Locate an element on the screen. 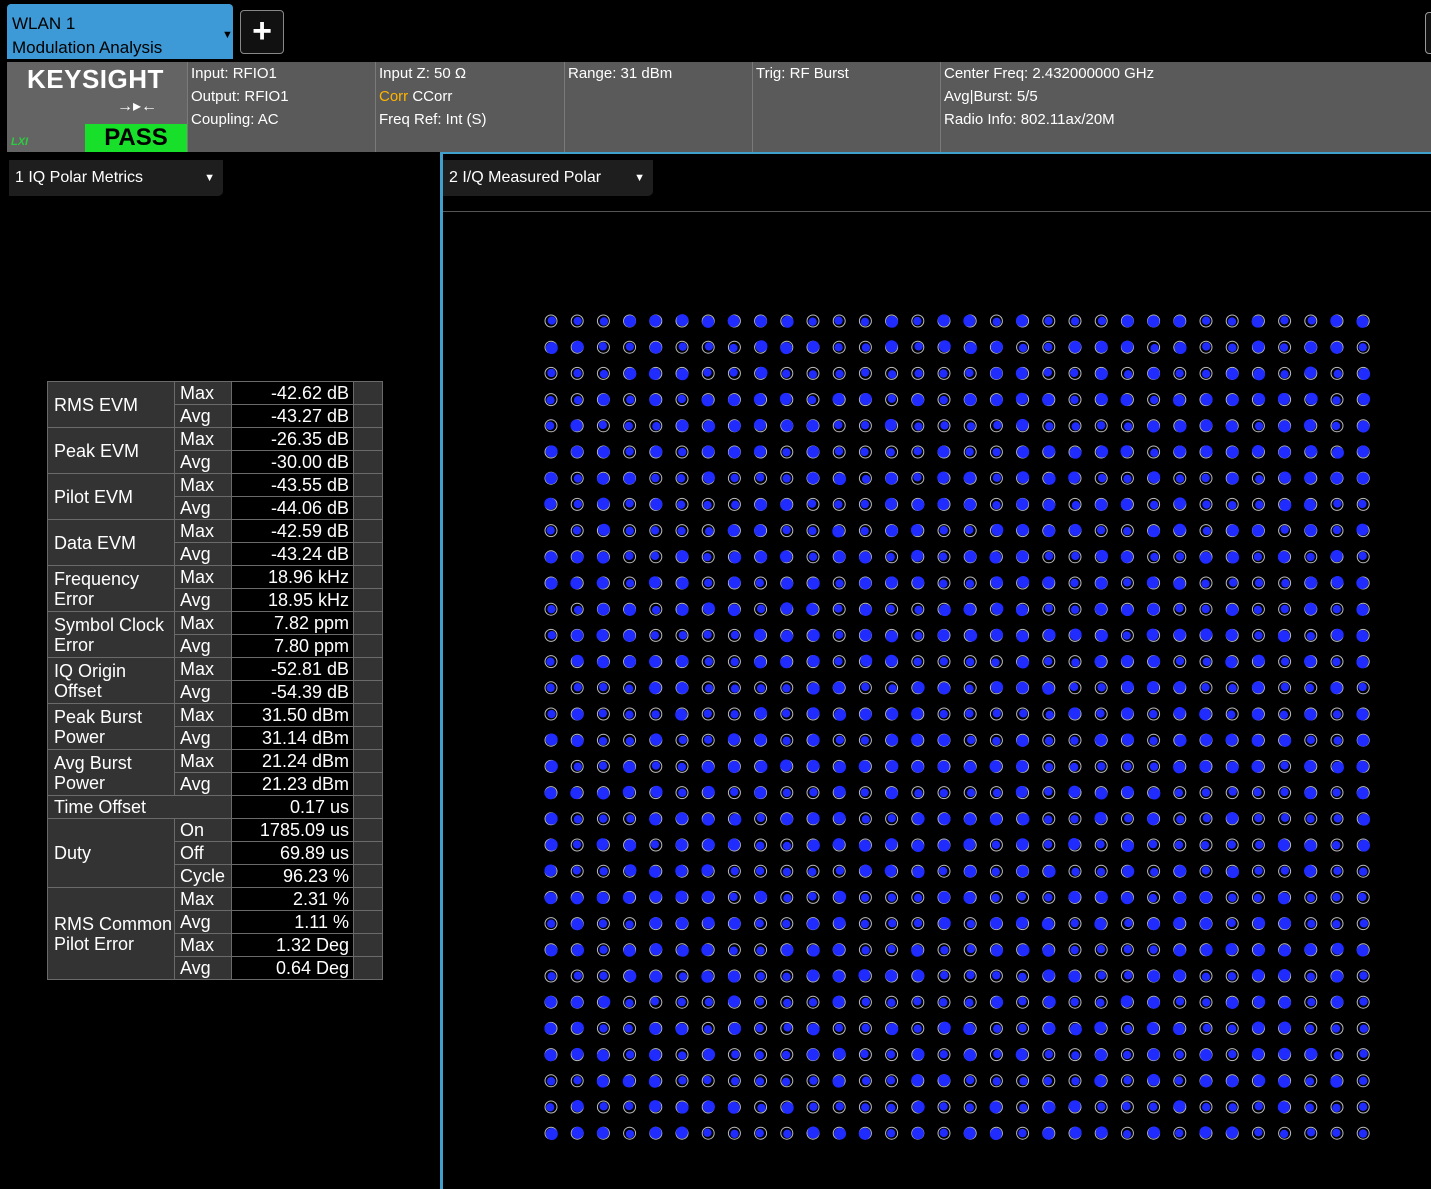 The width and height of the screenshot is (1431, 1189). range-settings: Range: 31 dBm is located at coordinates (658, 107).